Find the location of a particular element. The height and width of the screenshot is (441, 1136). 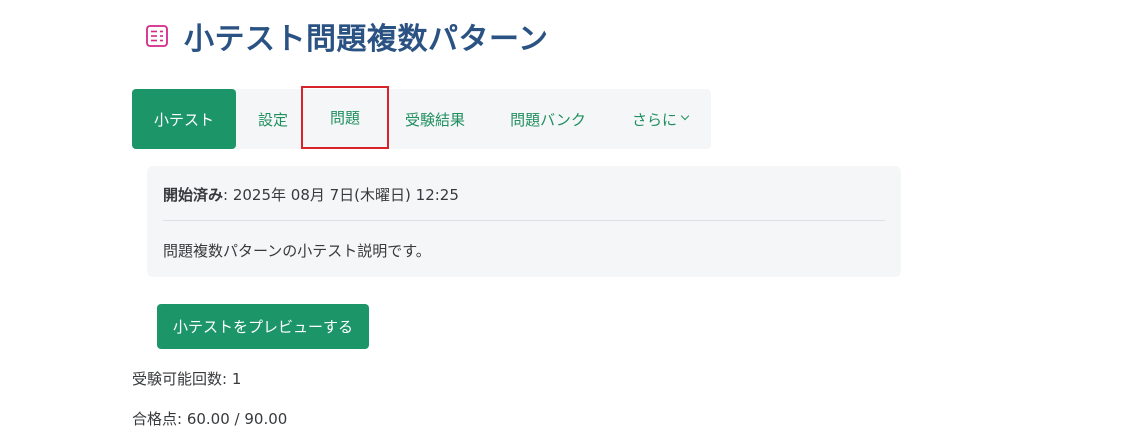

divider is located at coordinates (524, 220).